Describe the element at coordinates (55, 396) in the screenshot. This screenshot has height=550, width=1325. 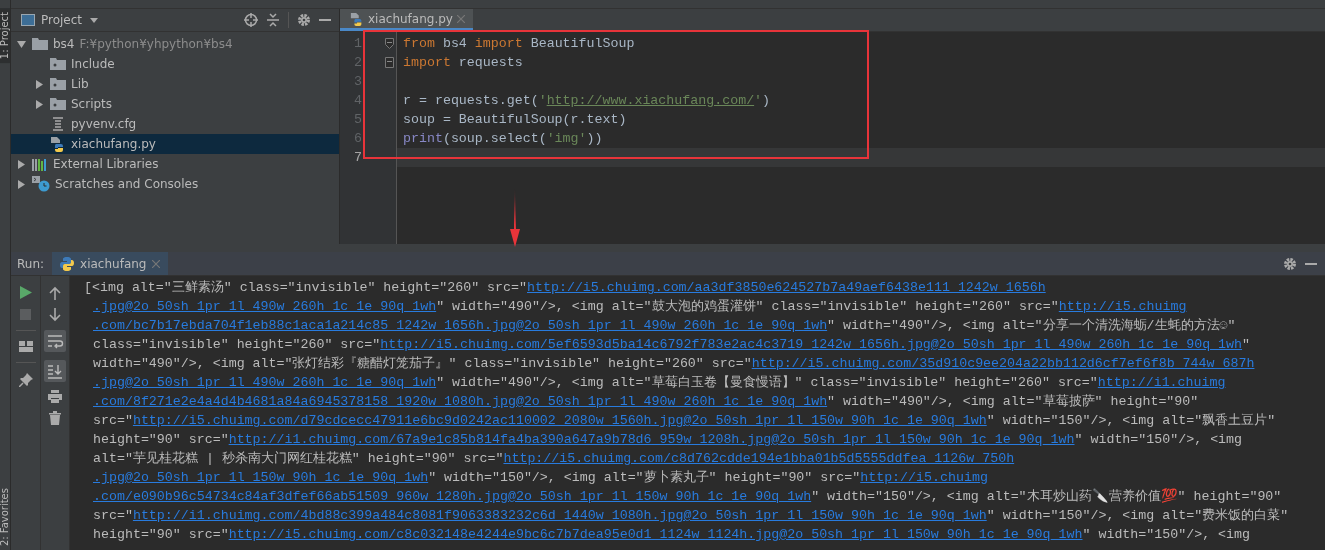
I see `print-icon` at that location.